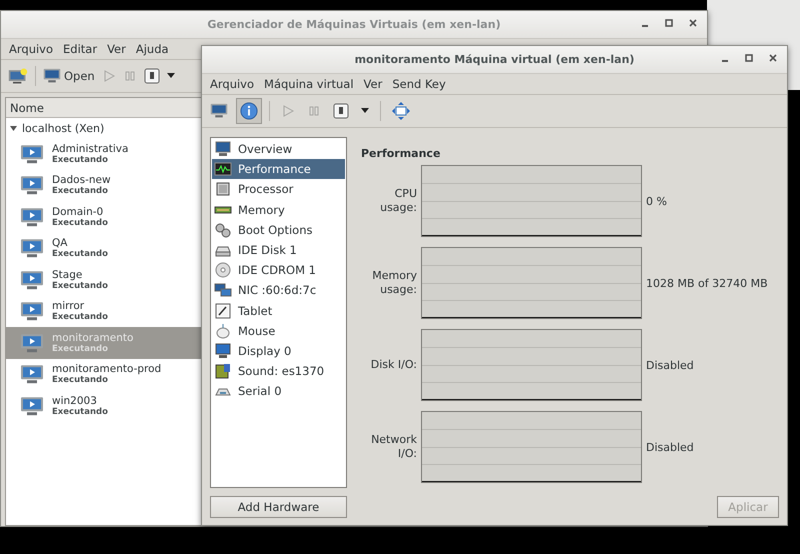 Image resolution: width=800 pixels, height=554 pixels. Describe the element at coordinates (278, 391) in the screenshot. I see `hardware-item: Serial 0` at that location.